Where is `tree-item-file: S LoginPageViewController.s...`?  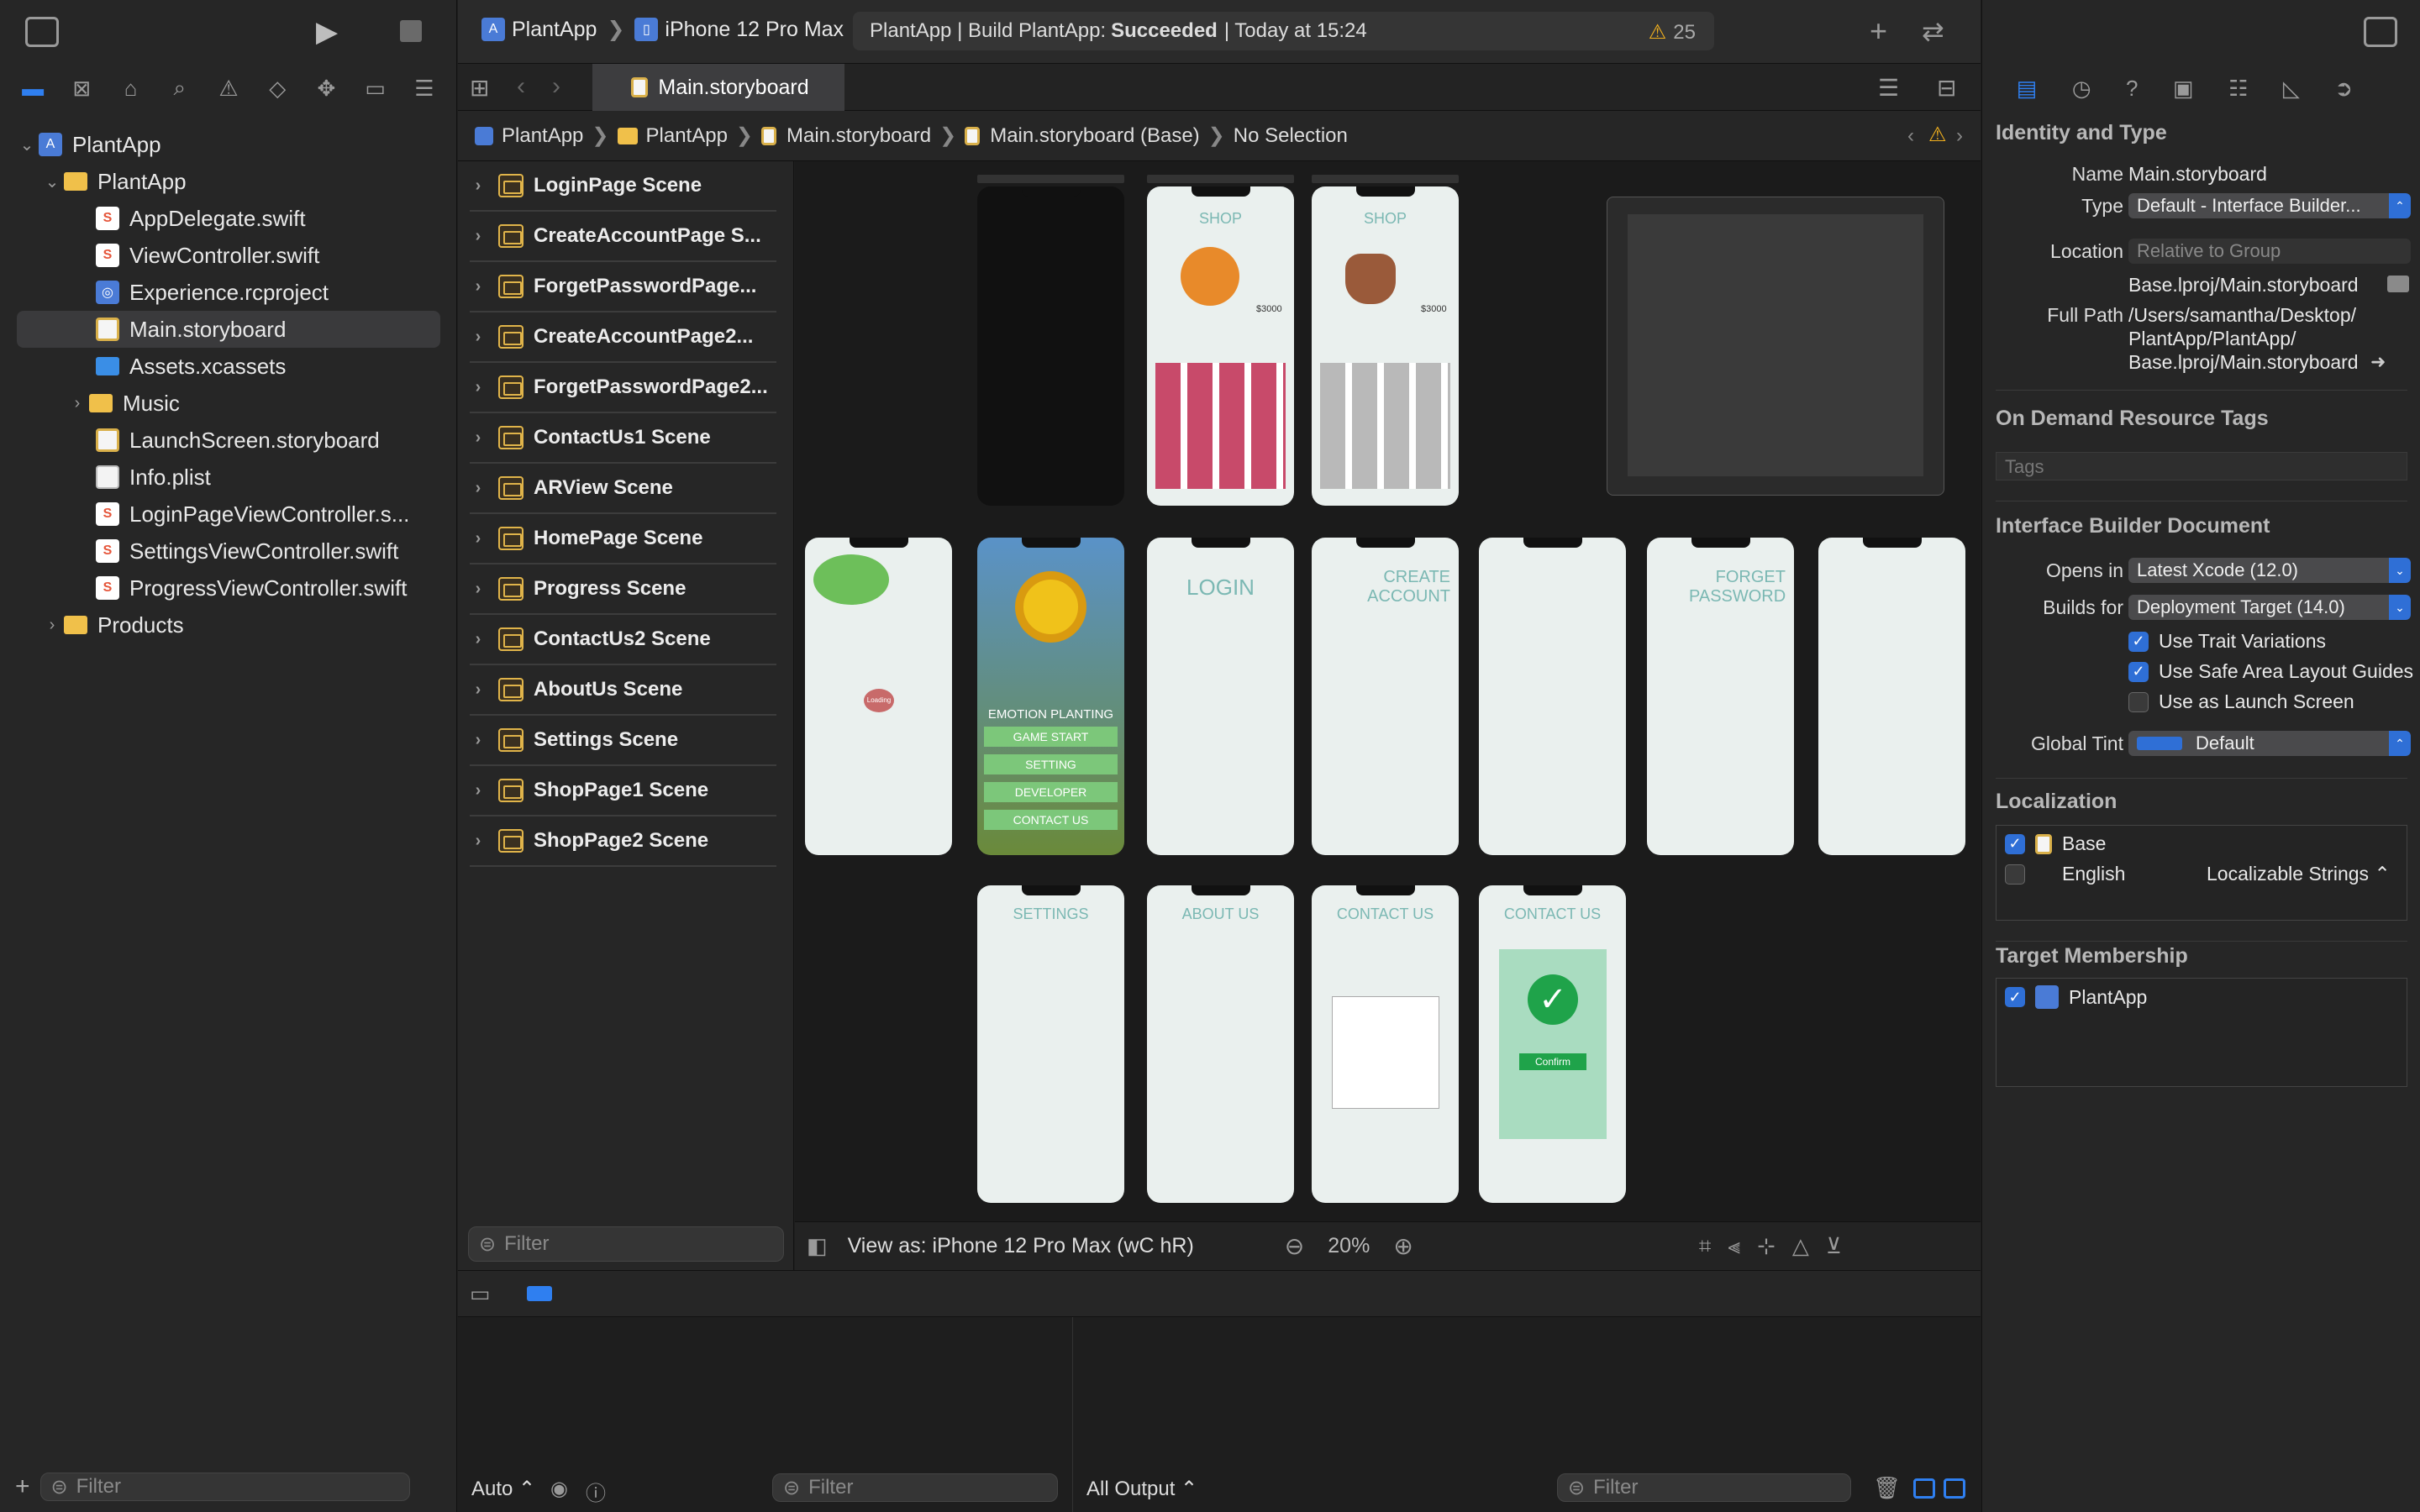 tree-item-file: S LoginPageViewController.s... is located at coordinates (228, 514).